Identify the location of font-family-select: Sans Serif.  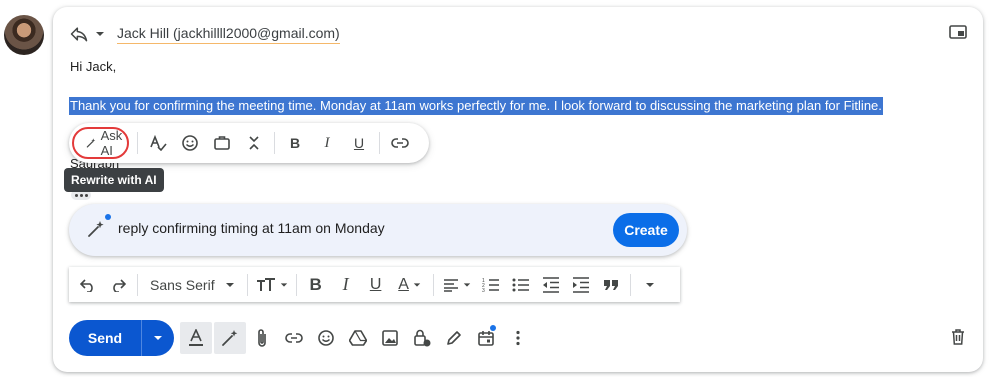
(192, 285).